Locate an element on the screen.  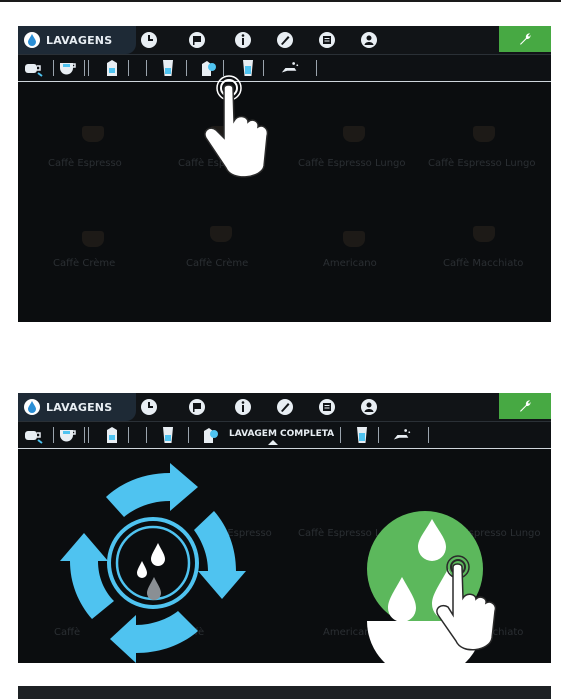
touch-hand-icon is located at coordinates (236, 126).